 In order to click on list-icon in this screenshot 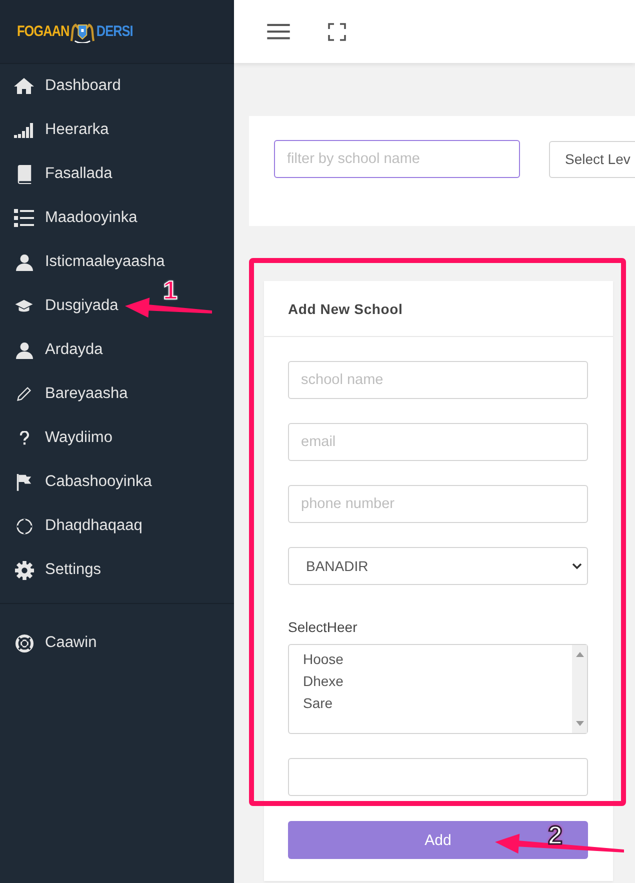, I will do `click(24, 218)`.